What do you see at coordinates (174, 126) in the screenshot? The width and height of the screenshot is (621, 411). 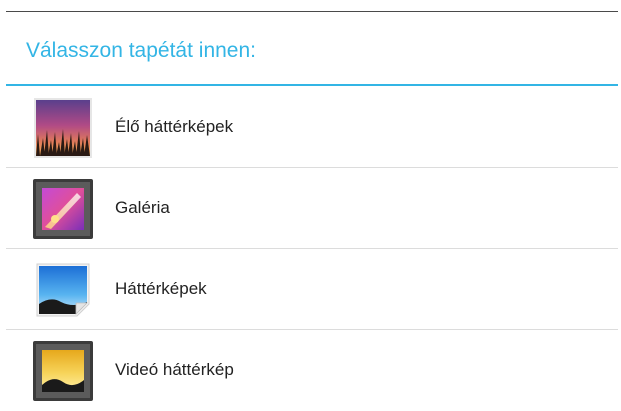 I see `list-item-label: Élő háttérképek` at bounding box center [174, 126].